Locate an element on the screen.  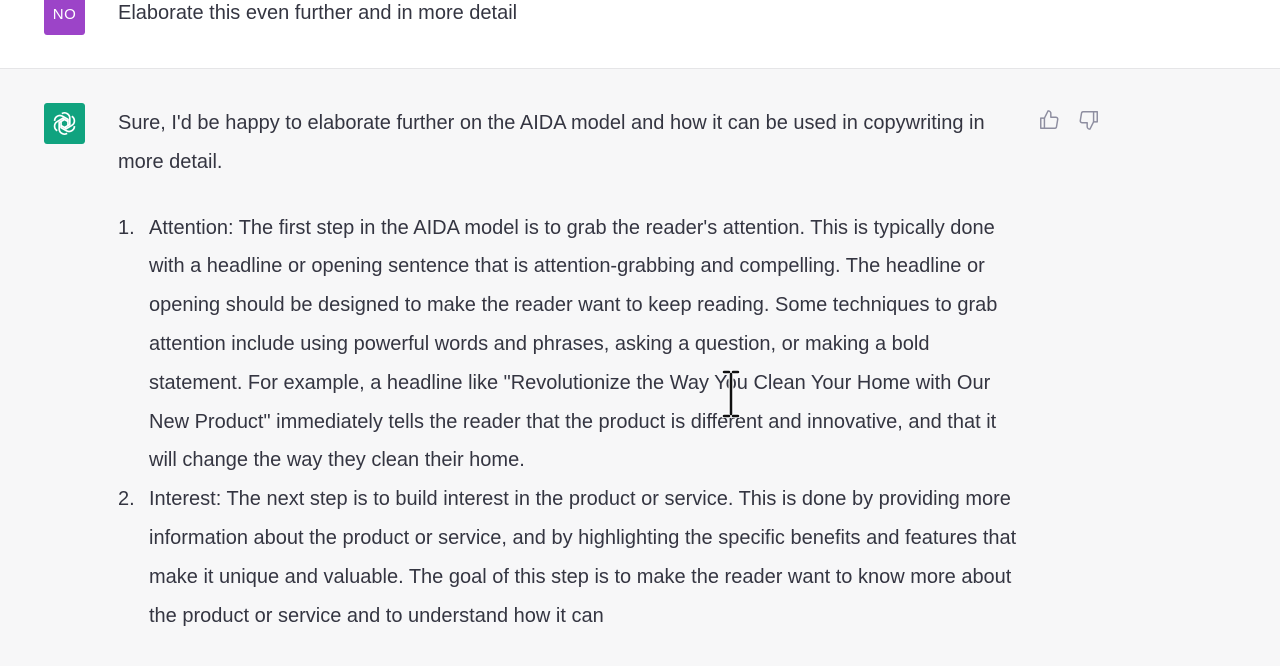
assistant-avatar is located at coordinates (64, 123).